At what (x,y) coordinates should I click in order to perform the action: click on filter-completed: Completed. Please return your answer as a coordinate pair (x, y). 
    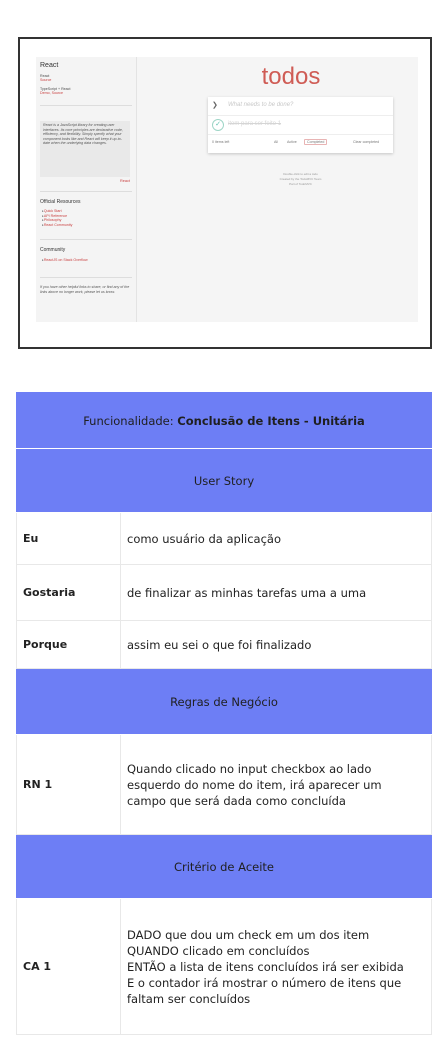
    Looking at the image, I should click on (316, 142).